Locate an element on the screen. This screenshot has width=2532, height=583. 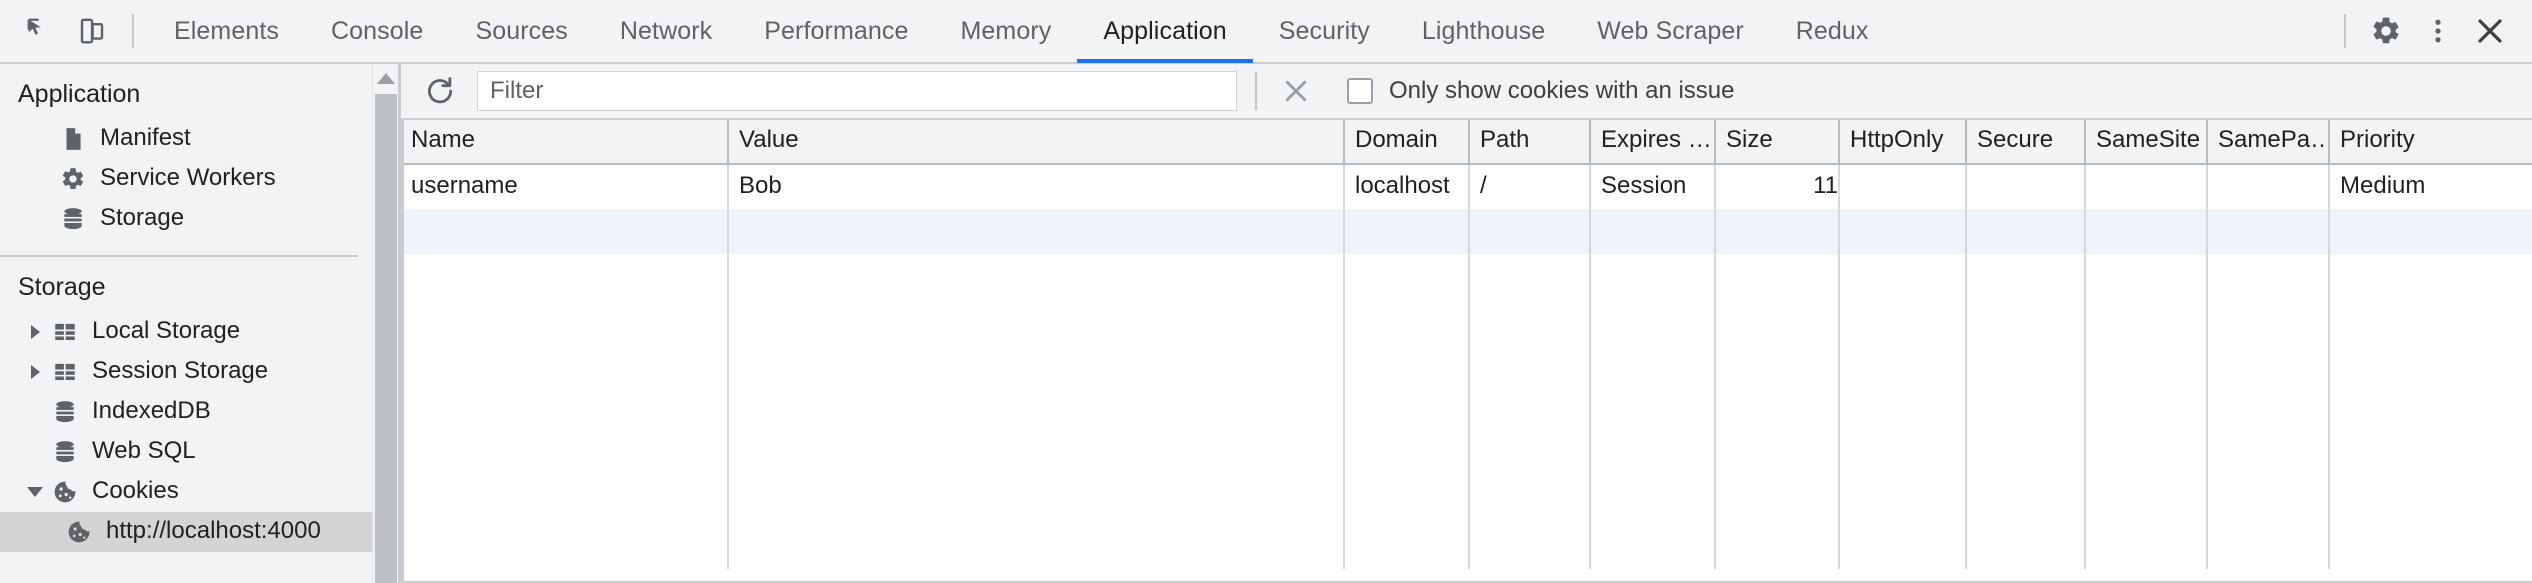
cell-size: 11 is located at coordinates (1777, 186).